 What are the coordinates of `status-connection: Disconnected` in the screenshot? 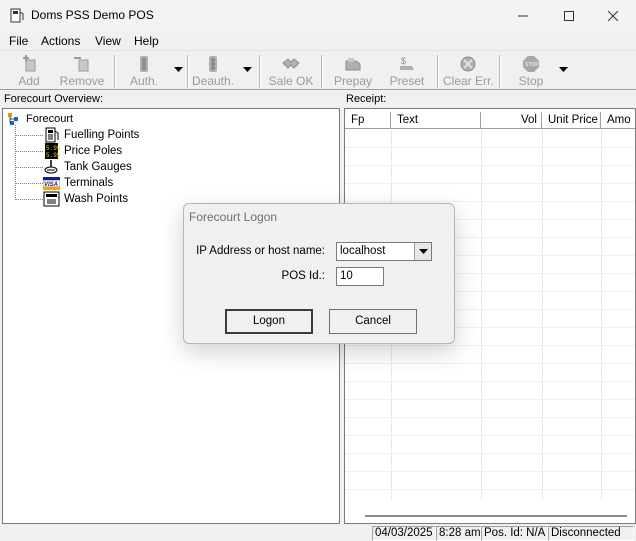 It's located at (591, 533).